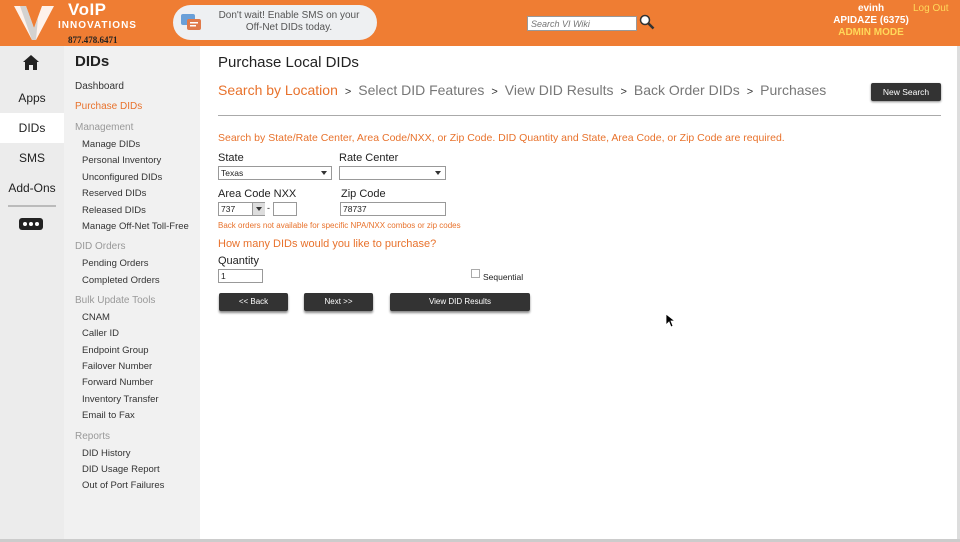  I want to click on home-nav-item, so click(32, 63).